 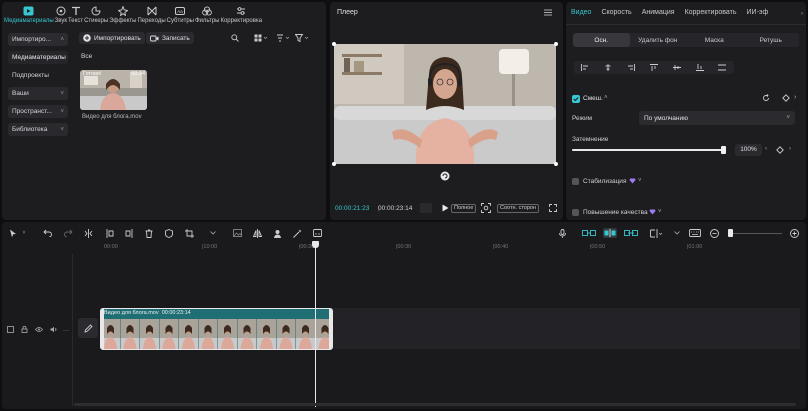 What do you see at coordinates (297, 233) in the screenshot?
I see `magic-wand-icon` at bounding box center [297, 233].